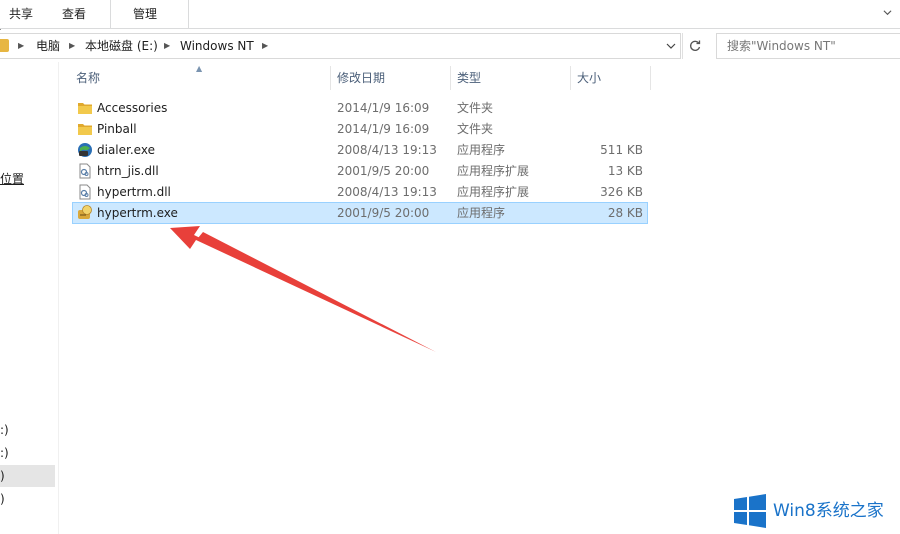 Image resolution: width=900 pixels, height=534 pixels. Describe the element at coordinates (621, 192) in the screenshot. I see `file-size: 326 KB` at that location.